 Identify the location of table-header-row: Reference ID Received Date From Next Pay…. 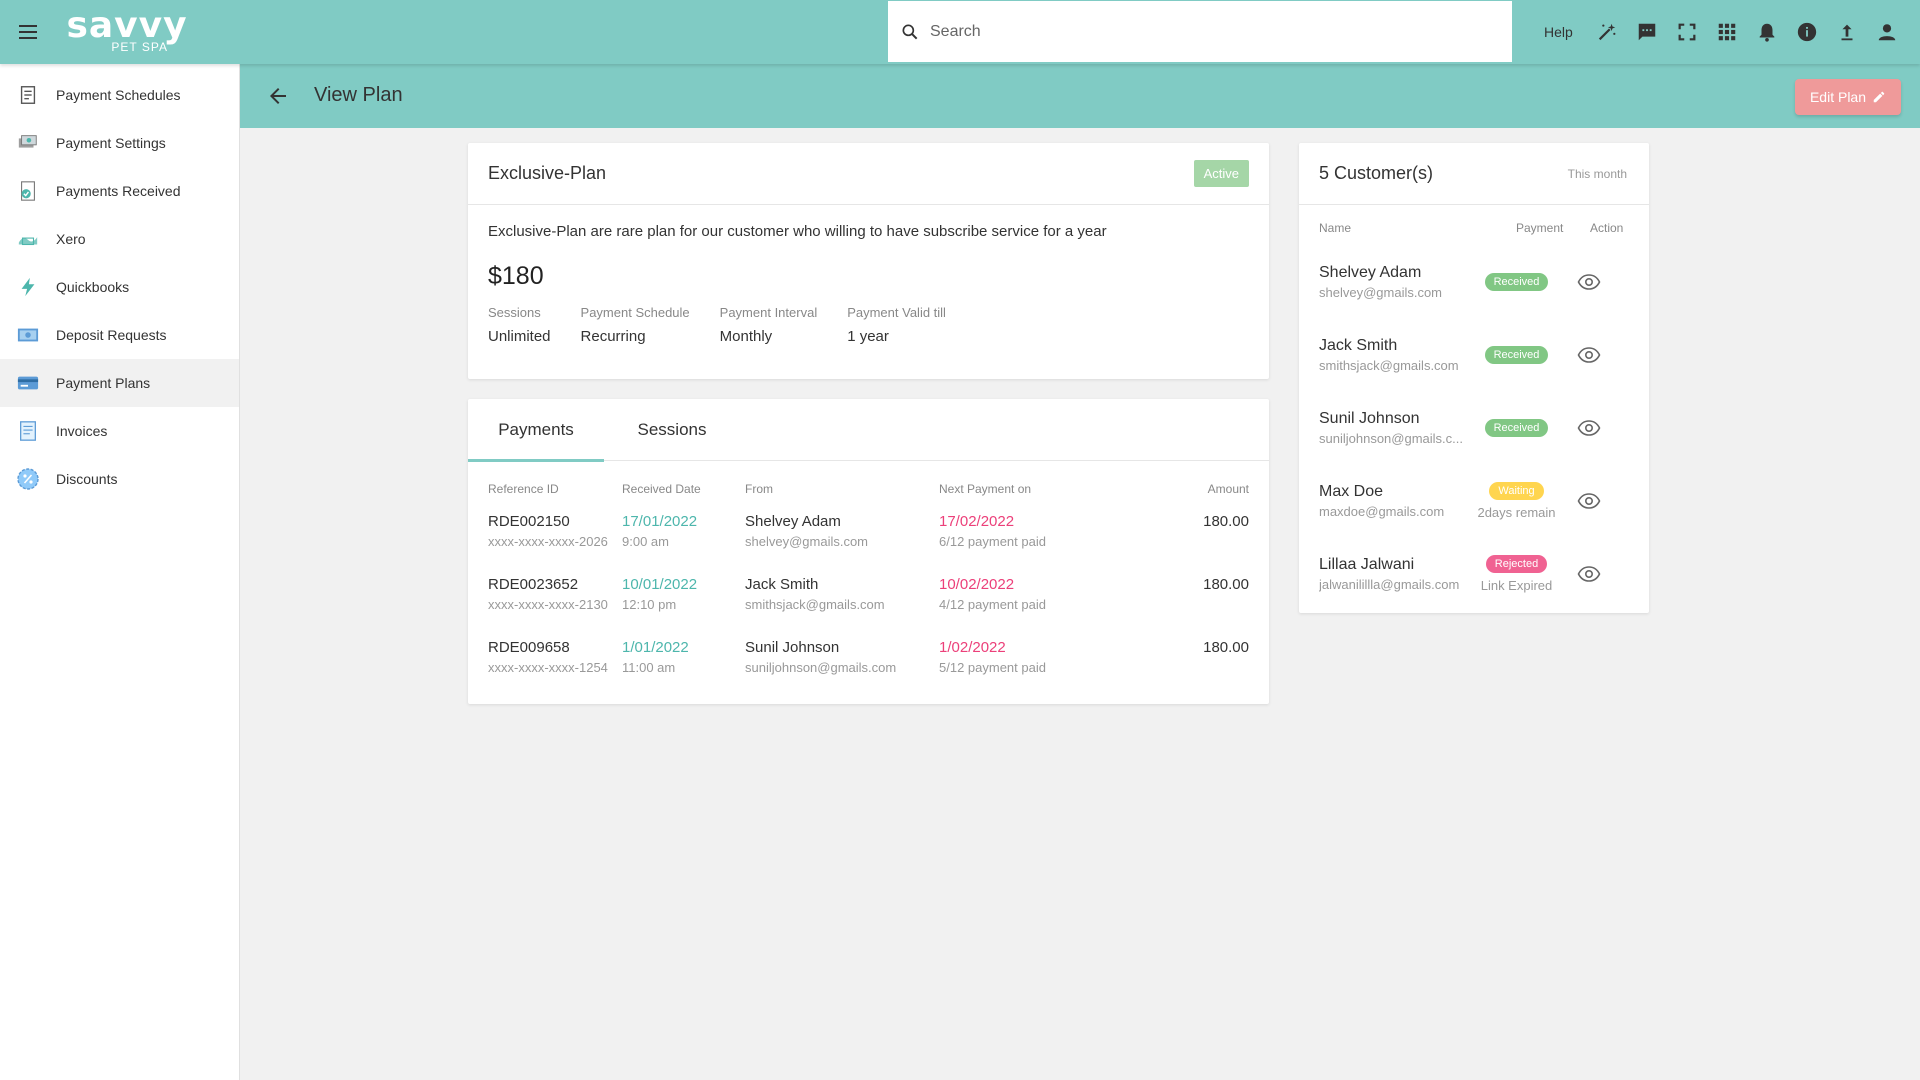
(868, 489).